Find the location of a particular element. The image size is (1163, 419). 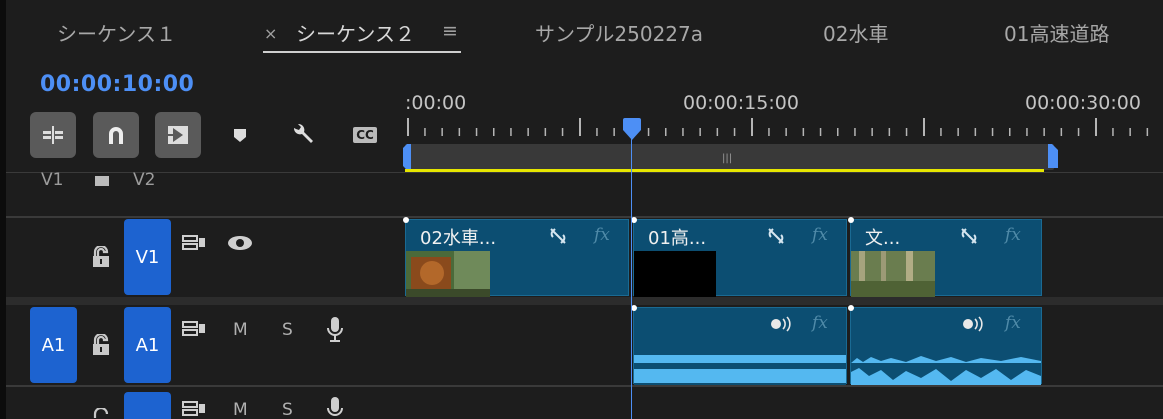

tab-sample: サンプル250227a is located at coordinates (619, 32).